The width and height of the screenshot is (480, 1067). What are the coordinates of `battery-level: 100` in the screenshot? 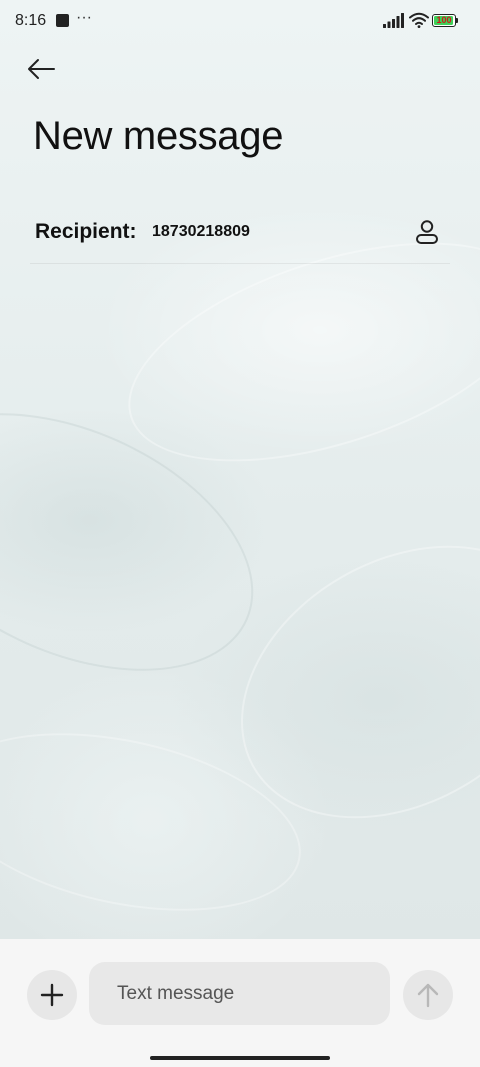 It's located at (444, 20).